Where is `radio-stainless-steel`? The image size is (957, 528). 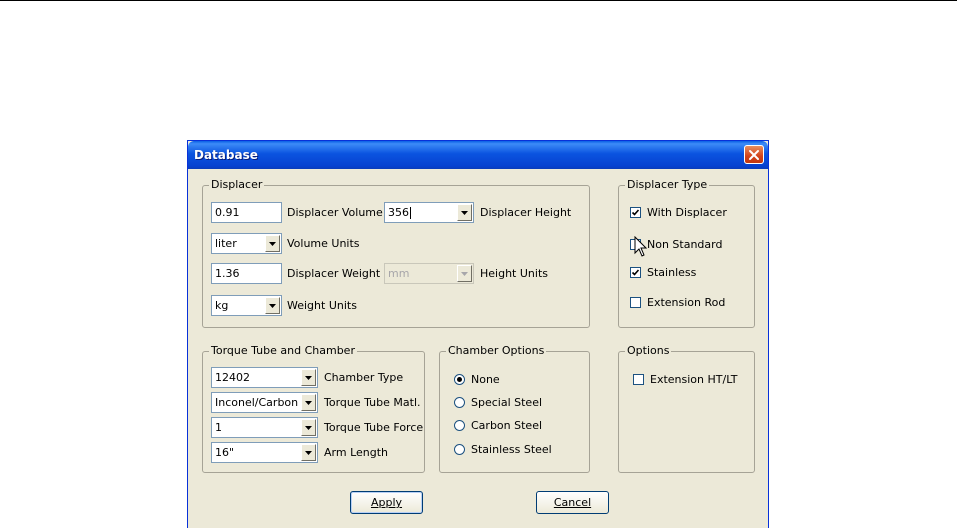
radio-stainless-steel is located at coordinates (459, 449).